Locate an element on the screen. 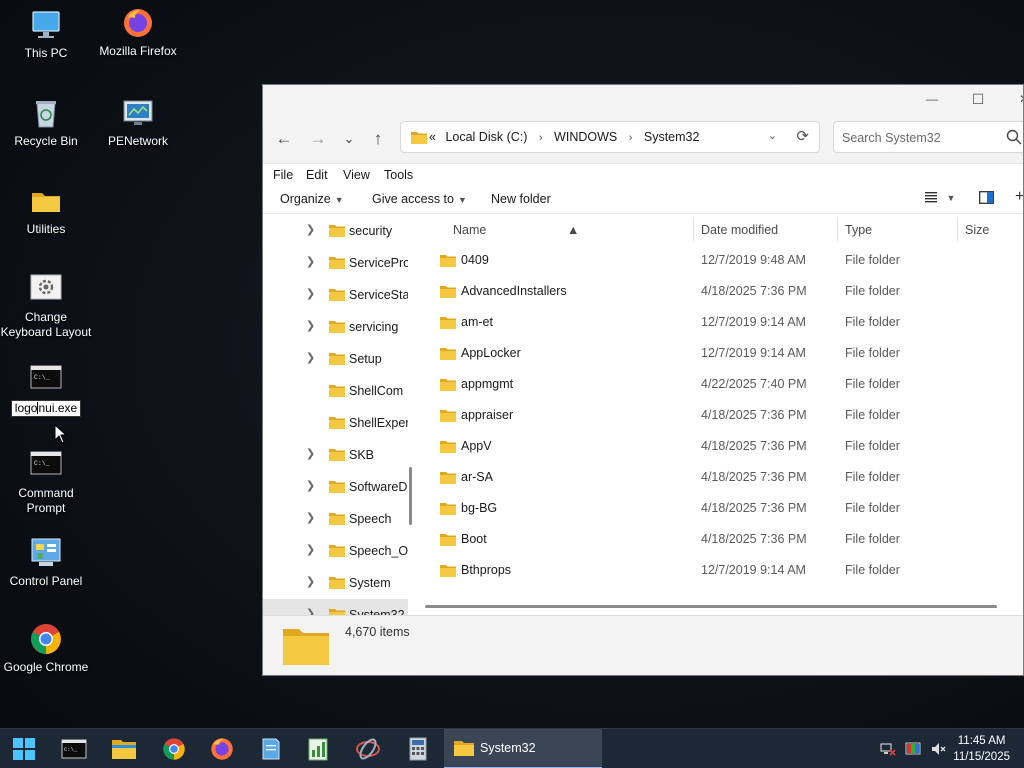 This screenshot has width=1024, height=768. desktop-icon-this-pc: This PC is located at coordinates (46, 34).